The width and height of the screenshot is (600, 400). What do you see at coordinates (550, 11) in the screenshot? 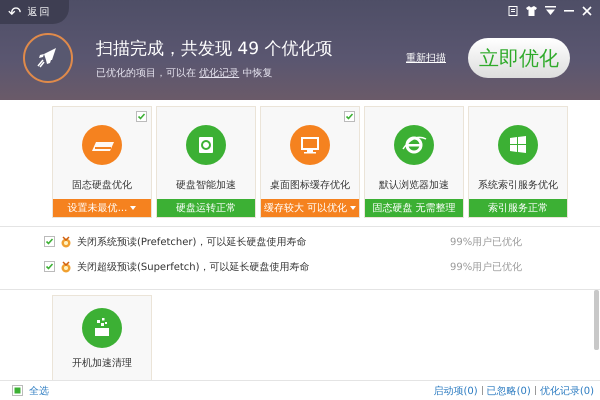
I see `menu-icon` at bounding box center [550, 11].